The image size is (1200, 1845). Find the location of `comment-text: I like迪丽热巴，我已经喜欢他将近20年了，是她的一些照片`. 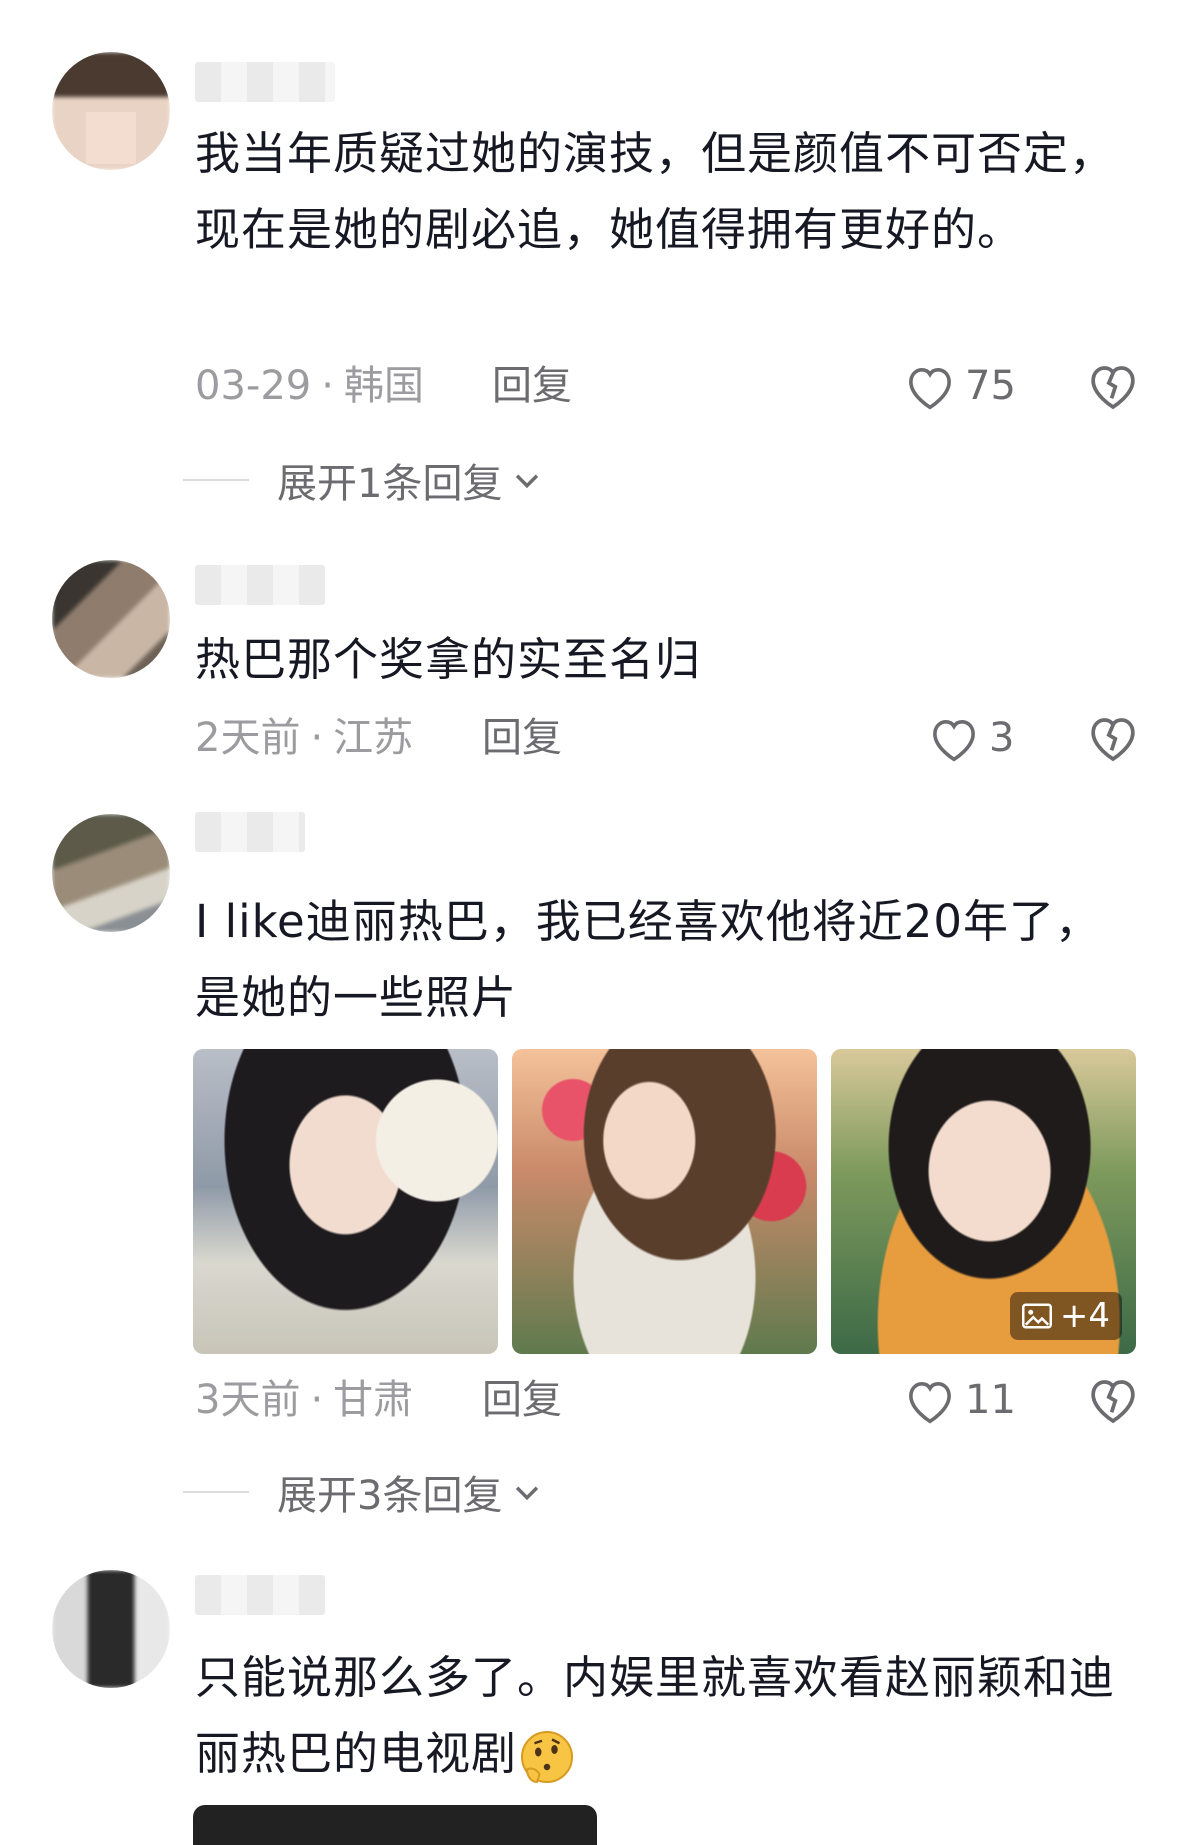

comment-text: I like迪丽热巴，我已经喜欢他将近20年了，是她的一些照片 is located at coordinates (648, 959).